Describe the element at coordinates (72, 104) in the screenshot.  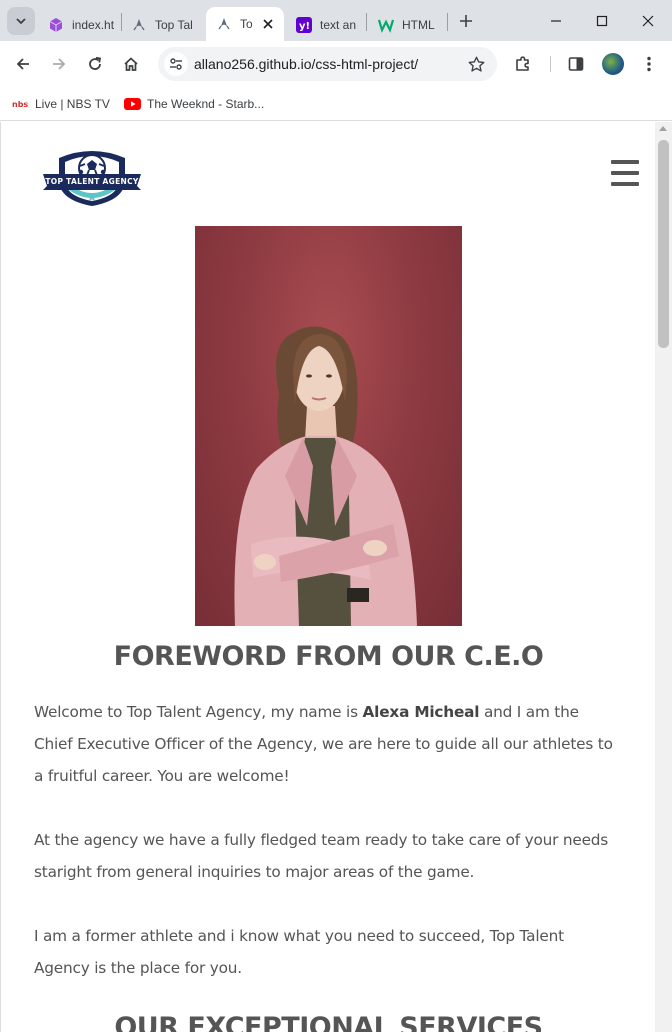
I see `bookmark-label: Live | NBS TV` at that location.